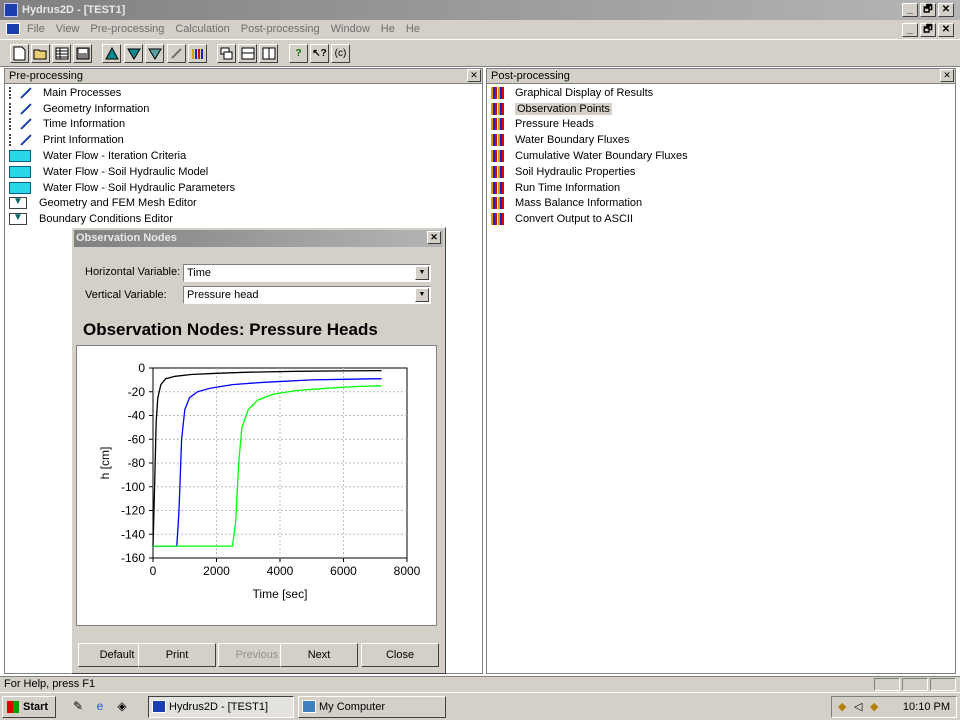 This screenshot has height=720, width=960. What do you see at coordinates (243, 219) in the screenshot?
I see `pre-processing-item: Boundary Conditions Editor` at bounding box center [243, 219].